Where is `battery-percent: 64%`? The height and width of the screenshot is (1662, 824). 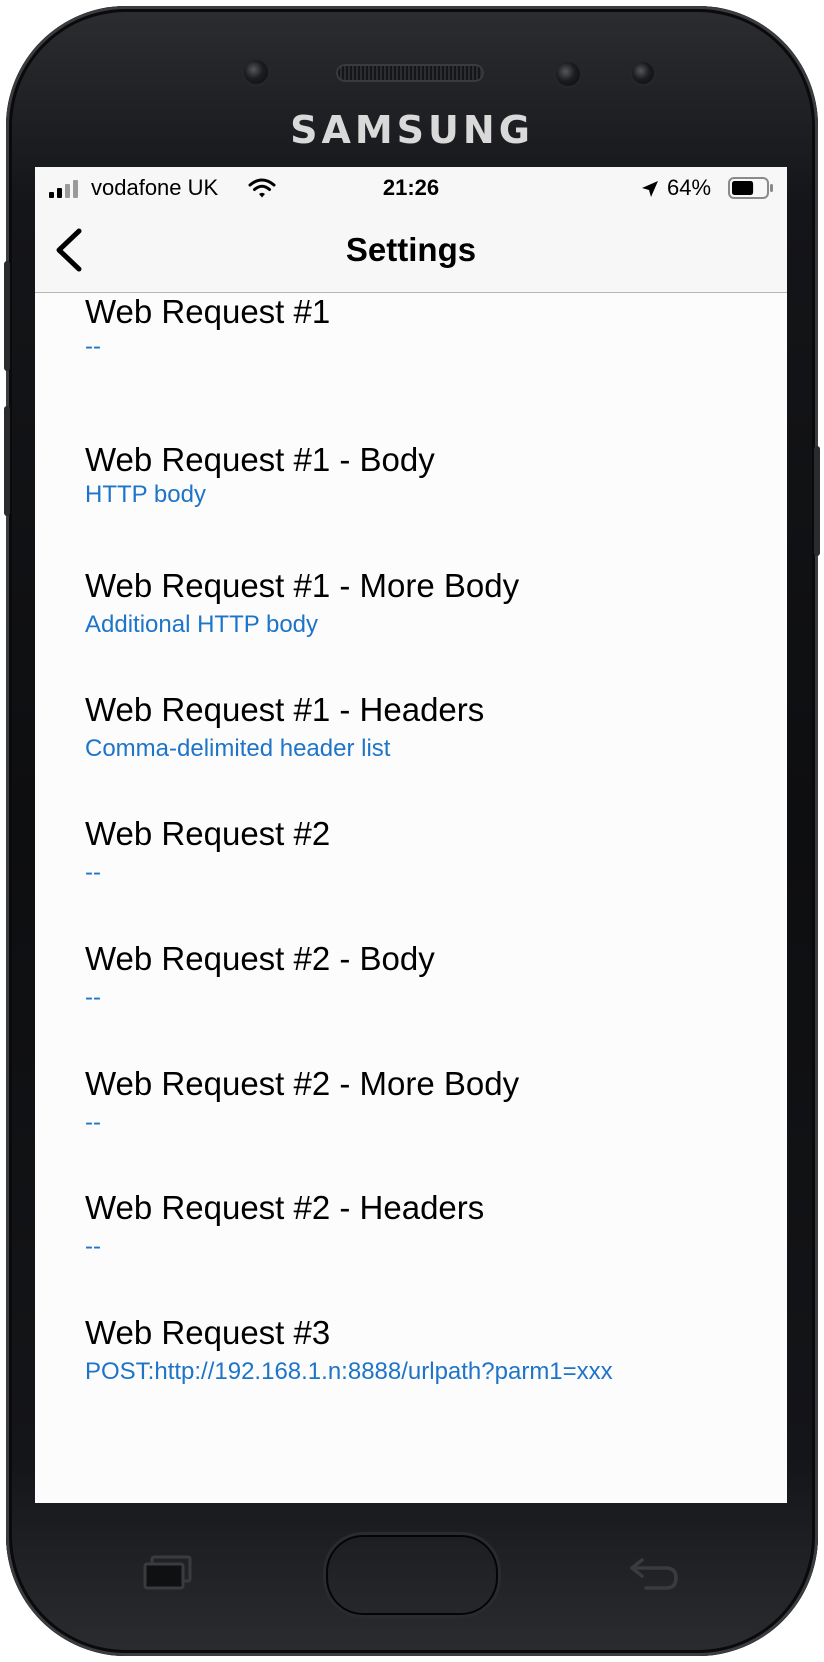
battery-percent: 64% is located at coordinates (689, 187).